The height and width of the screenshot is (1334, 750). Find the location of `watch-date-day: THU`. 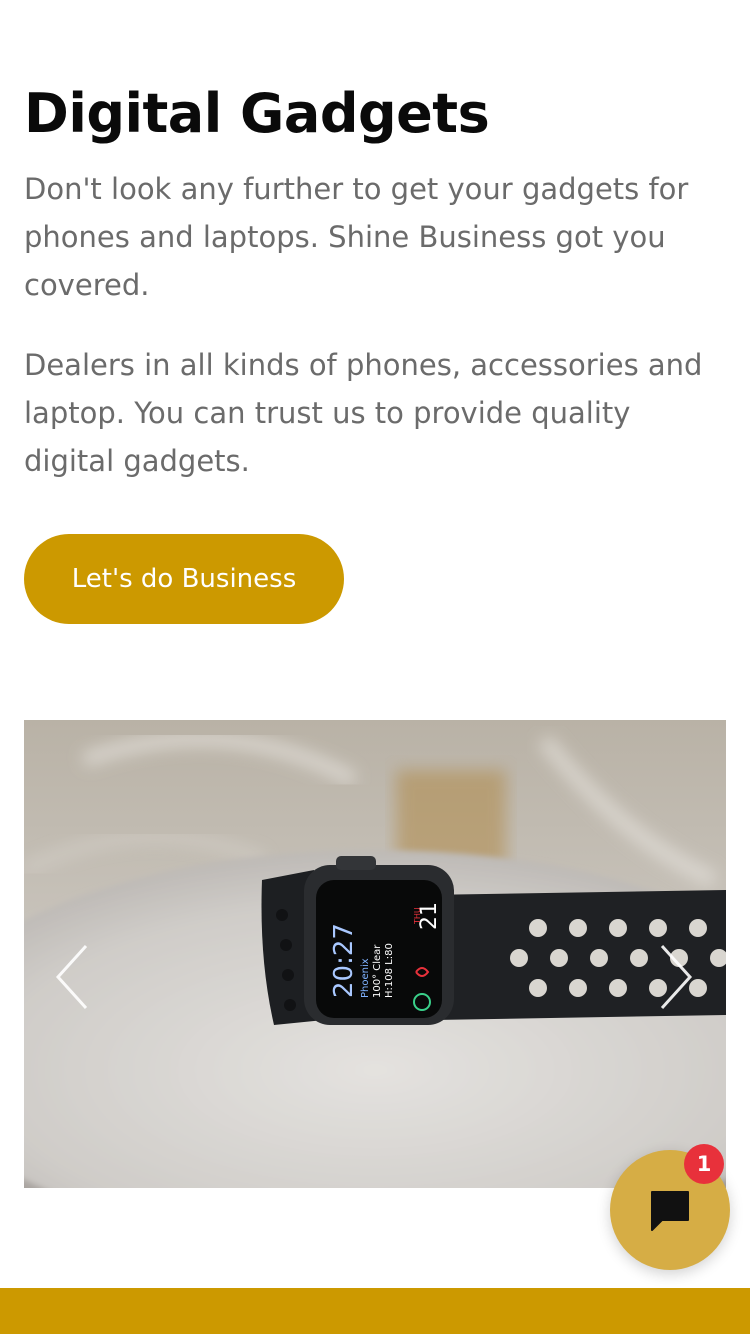

watch-date-day: THU is located at coordinates (417, 916).